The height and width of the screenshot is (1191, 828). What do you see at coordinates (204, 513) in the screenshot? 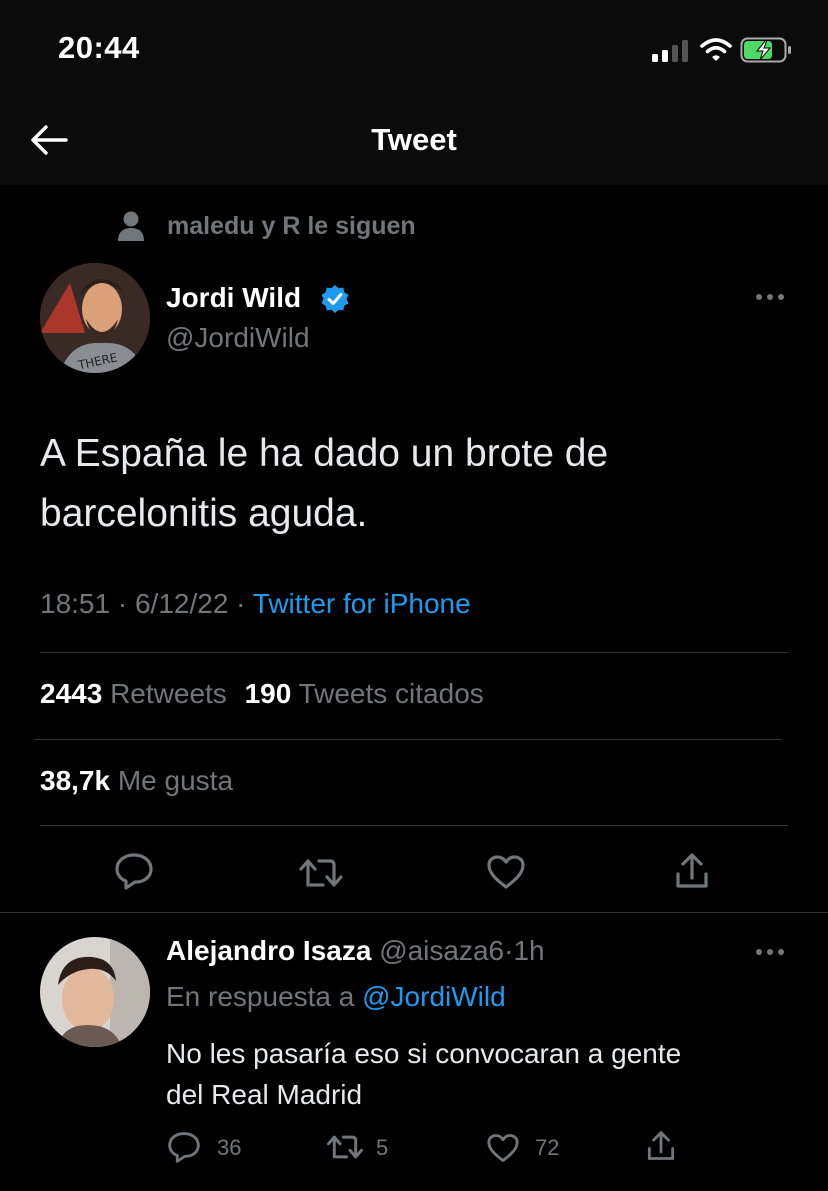
I see `tweet-text-line: barcelonitis aguda.` at bounding box center [204, 513].